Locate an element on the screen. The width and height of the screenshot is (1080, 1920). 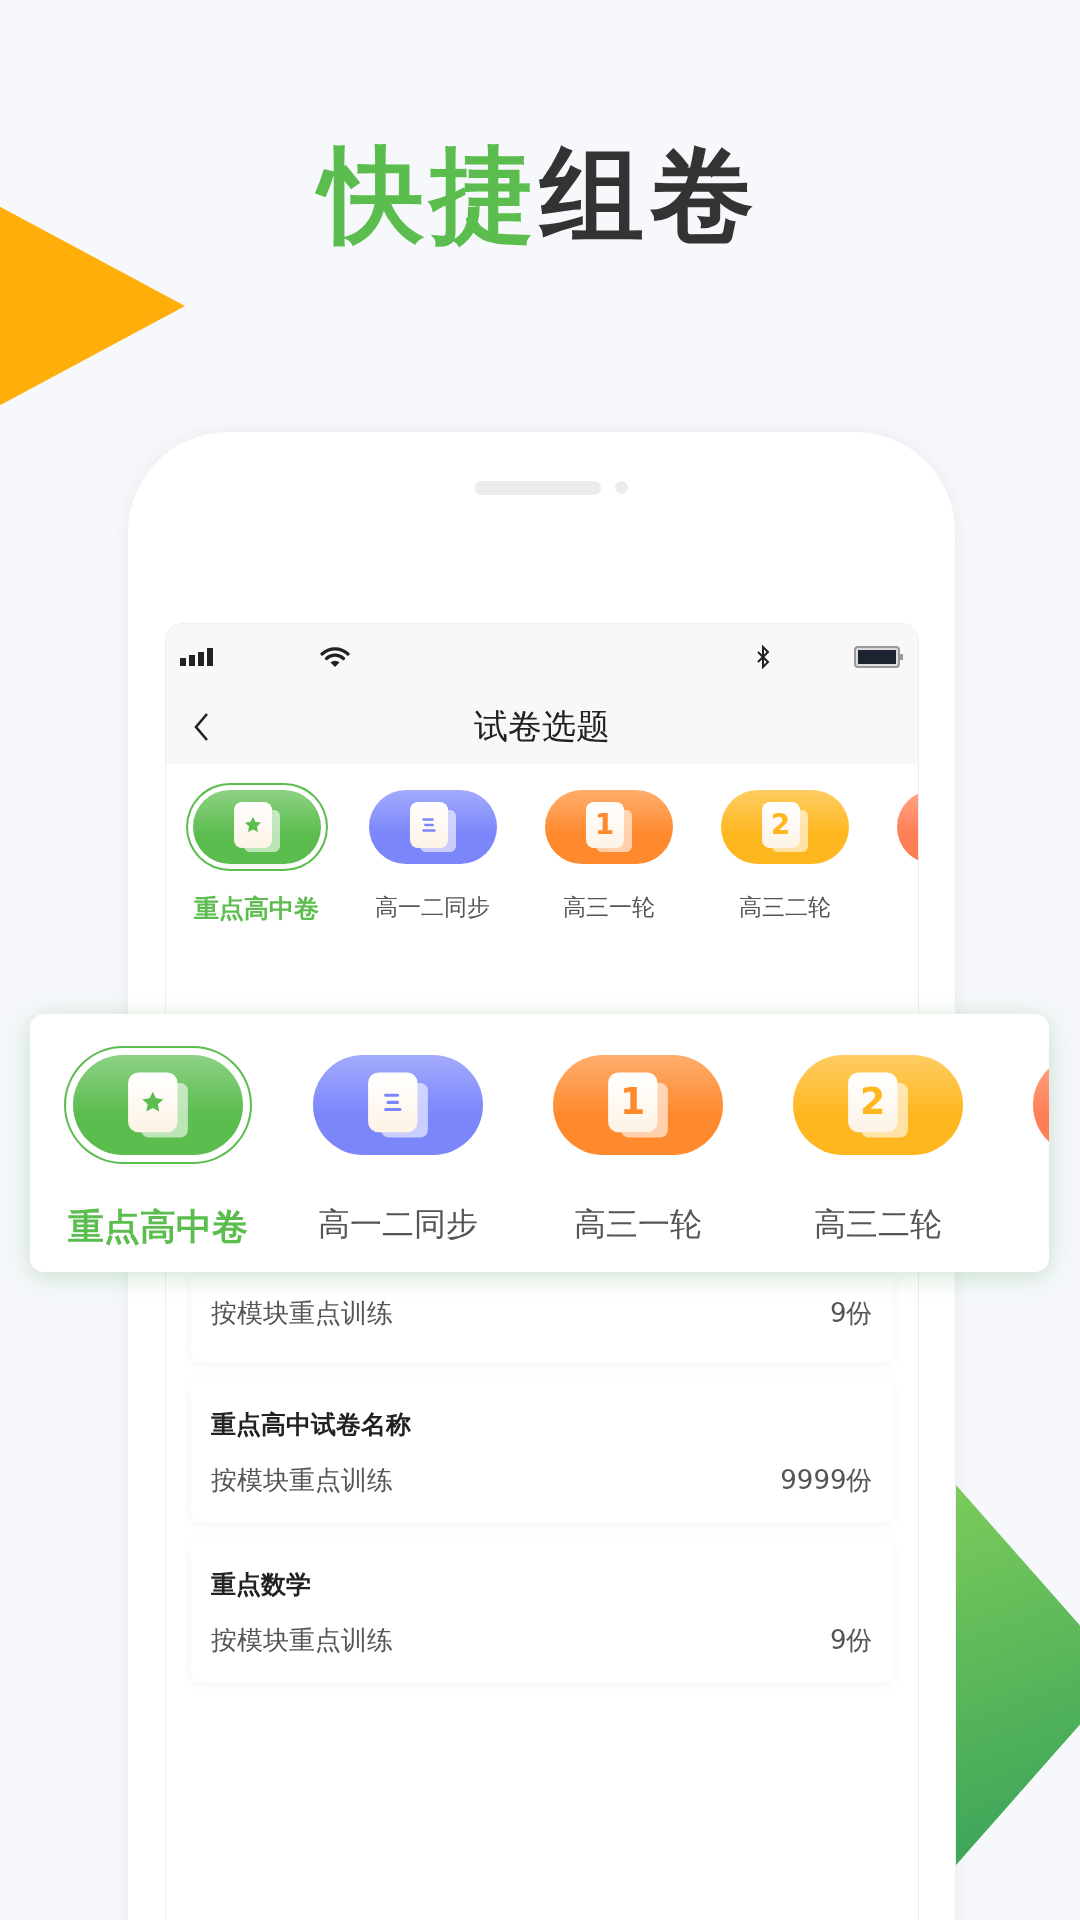
paper-card: 按模块重点训练 9份 is located at coordinates (541, 1318).